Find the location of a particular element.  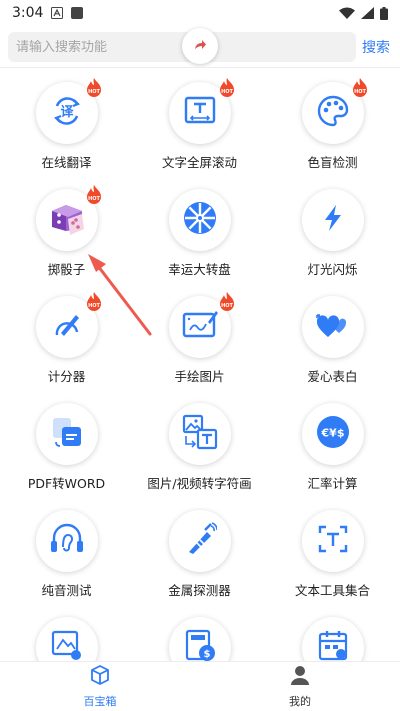

tool-label: 计分器 is located at coordinates (66, 376).